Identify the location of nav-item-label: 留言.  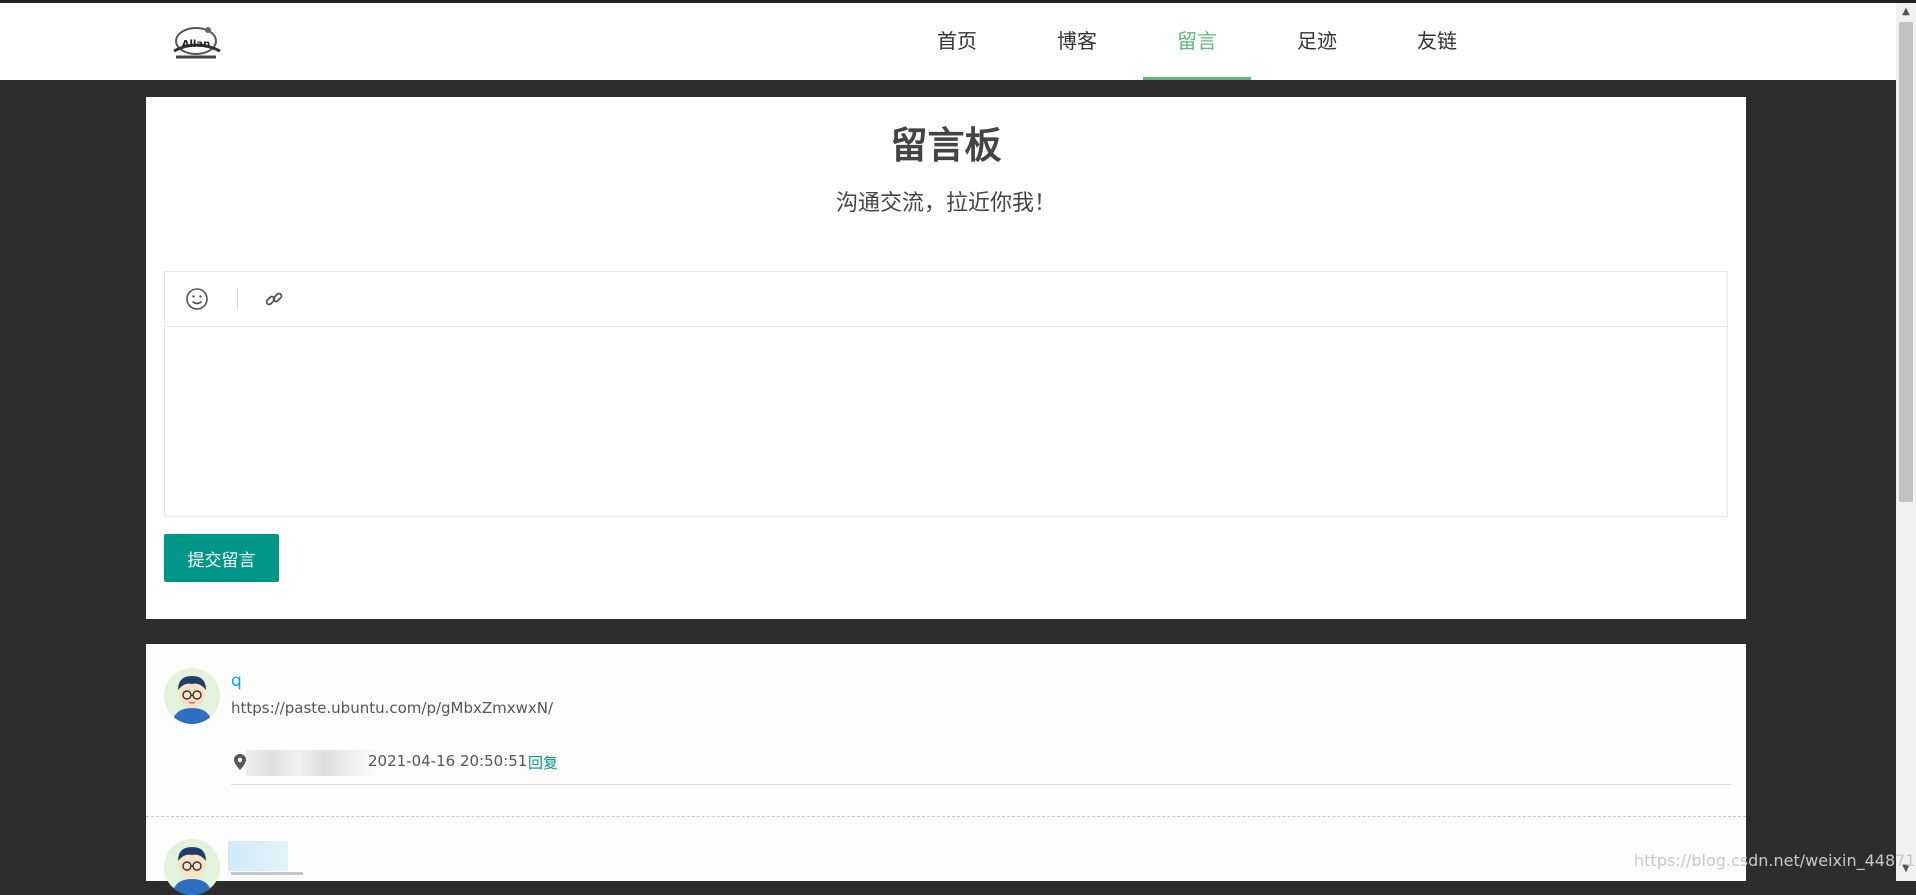
(1197, 41).